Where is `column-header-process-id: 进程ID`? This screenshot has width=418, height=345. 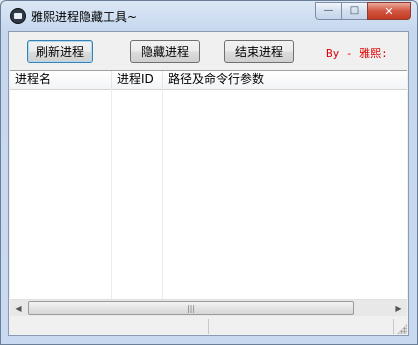 column-header-process-id: 进程ID is located at coordinates (137, 80).